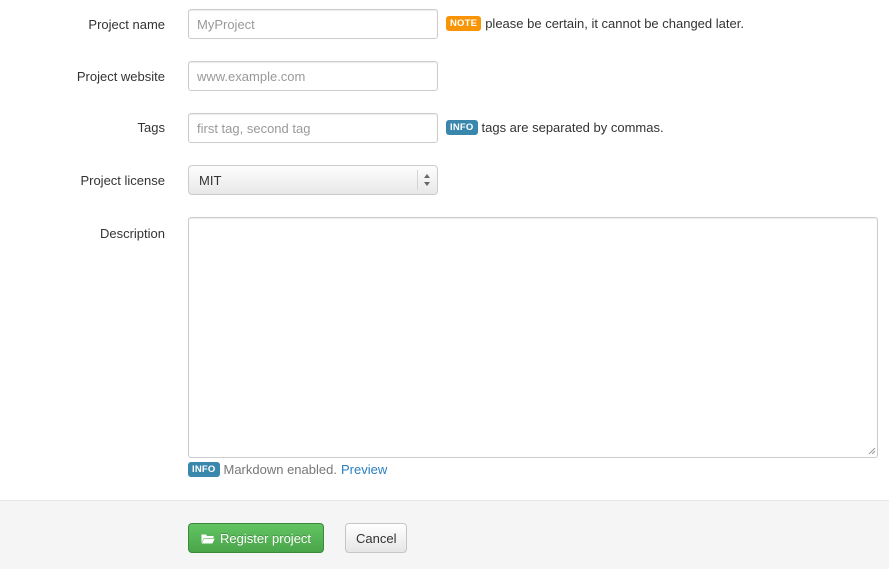  Describe the element at coordinates (313, 24) in the screenshot. I see `project-name-input` at that location.